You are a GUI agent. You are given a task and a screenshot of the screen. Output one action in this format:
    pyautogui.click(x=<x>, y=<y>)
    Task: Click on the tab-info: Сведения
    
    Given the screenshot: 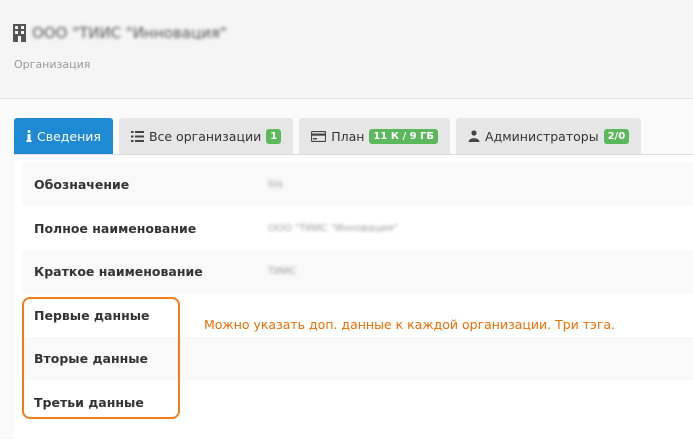 What is the action you would take?
    pyautogui.click(x=63, y=136)
    